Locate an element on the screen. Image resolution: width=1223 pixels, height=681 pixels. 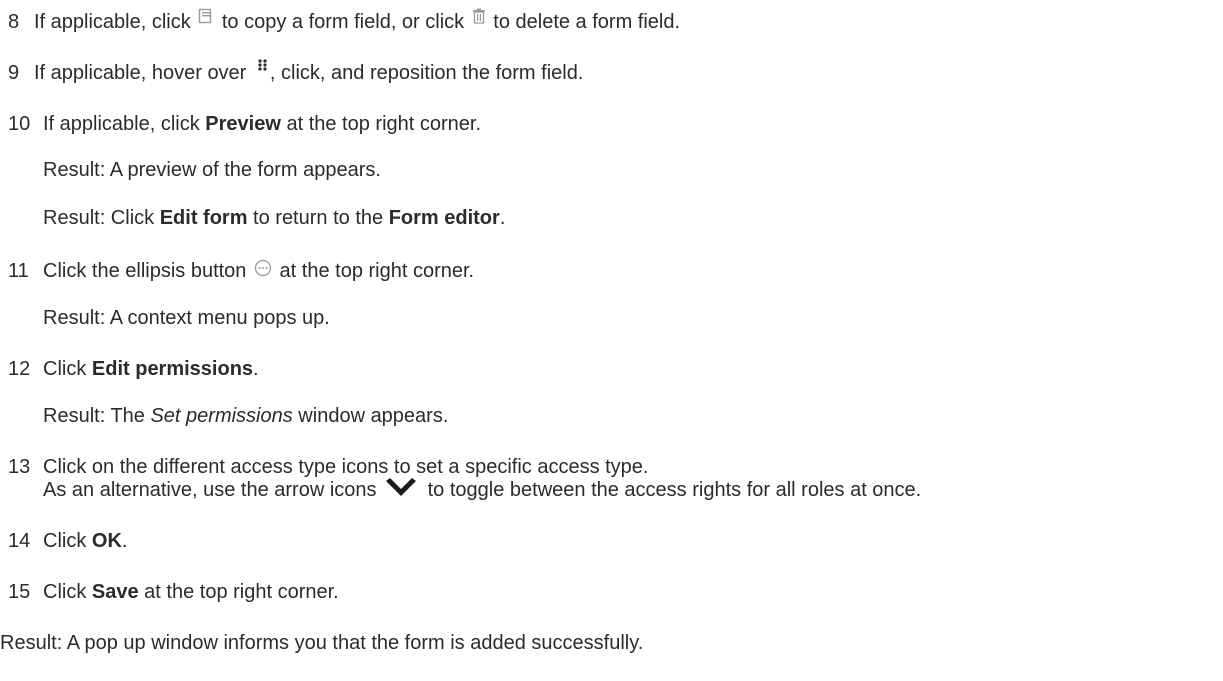
step-text: Click the ellipsis button is located at coordinates (147, 271).